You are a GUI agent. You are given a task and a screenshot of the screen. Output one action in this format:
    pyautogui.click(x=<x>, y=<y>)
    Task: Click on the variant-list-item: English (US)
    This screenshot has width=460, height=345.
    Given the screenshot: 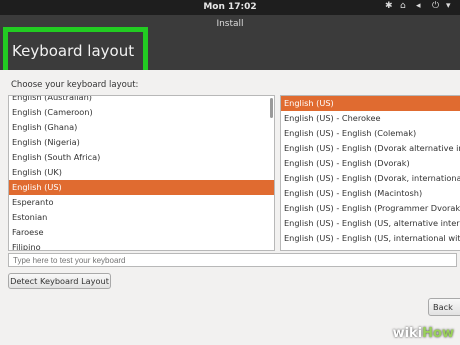 What is the action you would take?
    pyautogui.click(x=370, y=103)
    